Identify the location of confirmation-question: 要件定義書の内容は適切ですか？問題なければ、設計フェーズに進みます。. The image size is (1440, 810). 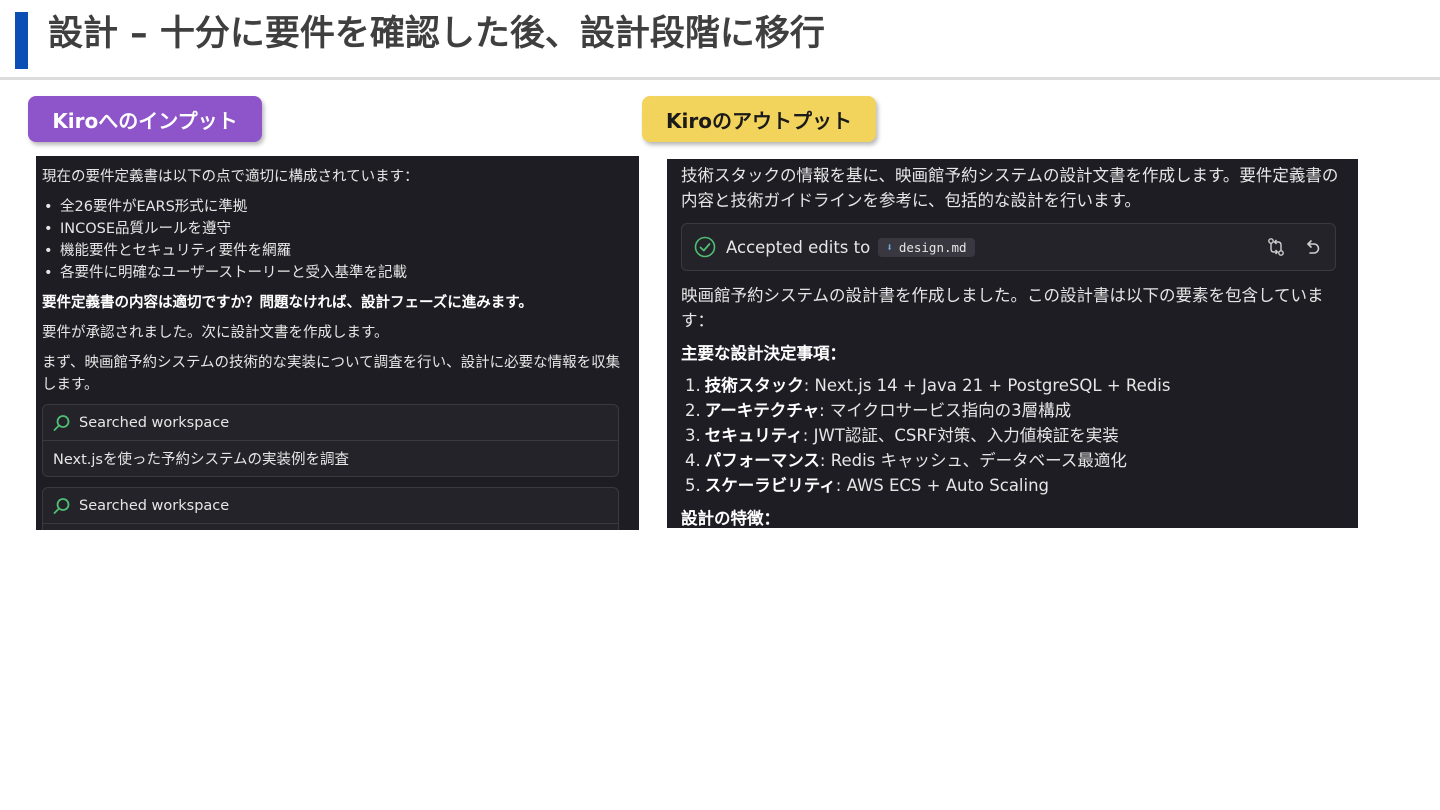
(287, 303).